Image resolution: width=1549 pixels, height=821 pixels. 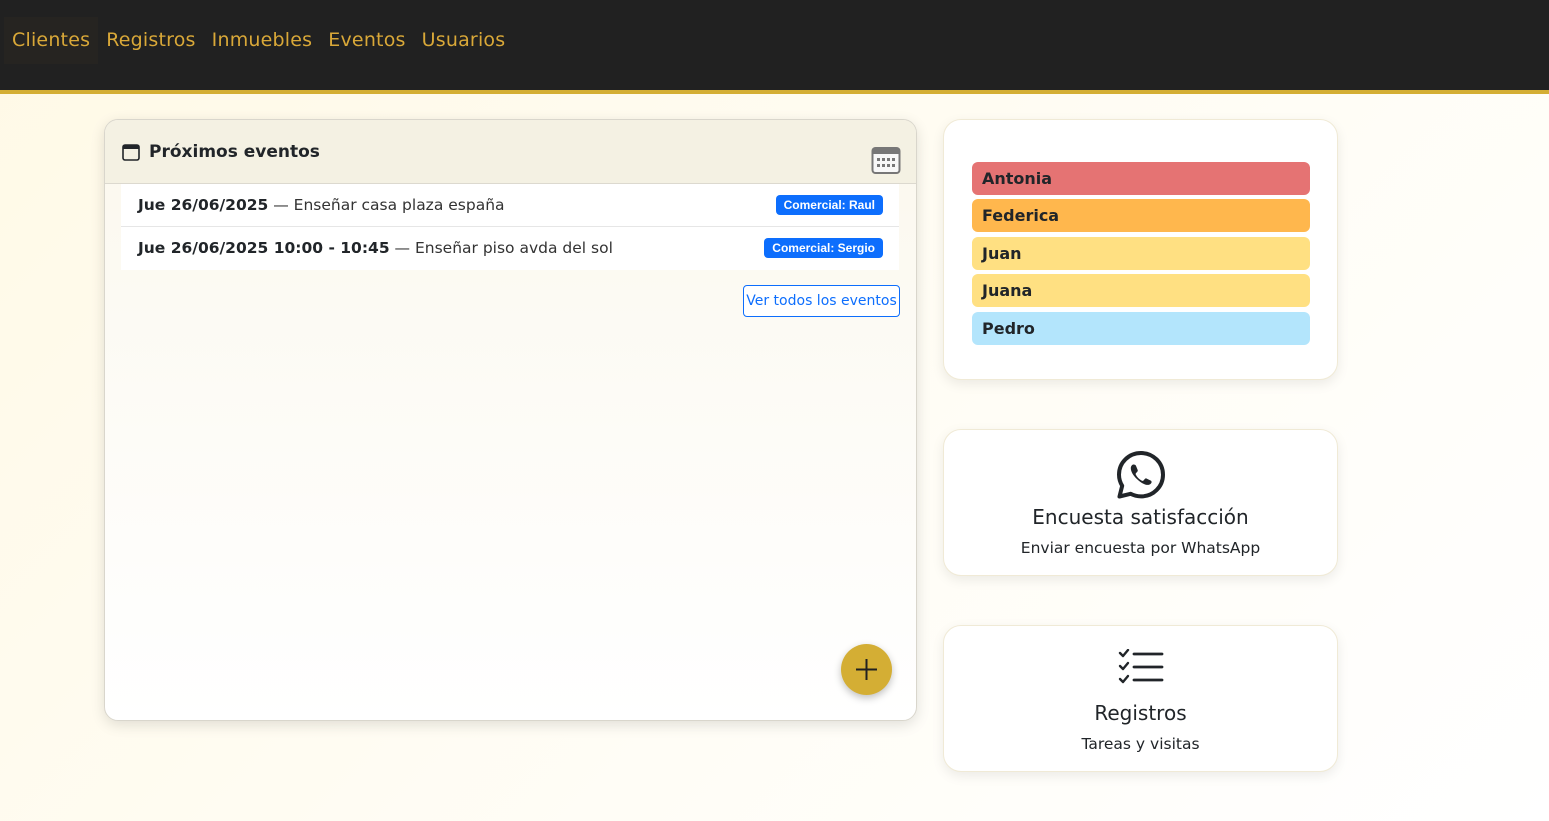 I want to click on event-description: Enseñar casa plaza españa, so click(x=399, y=205).